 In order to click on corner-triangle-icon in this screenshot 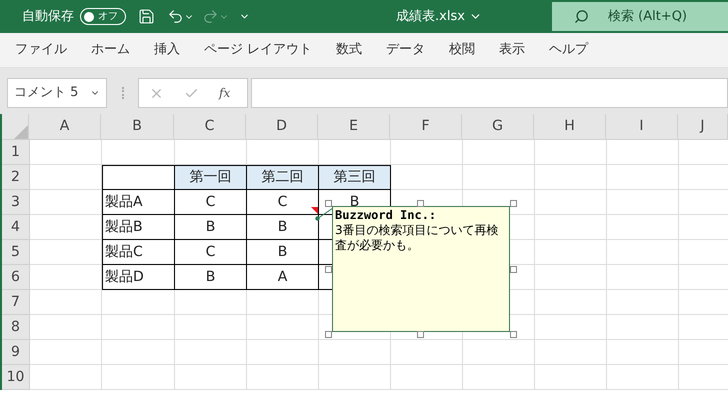, I will do `click(21, 132)`.